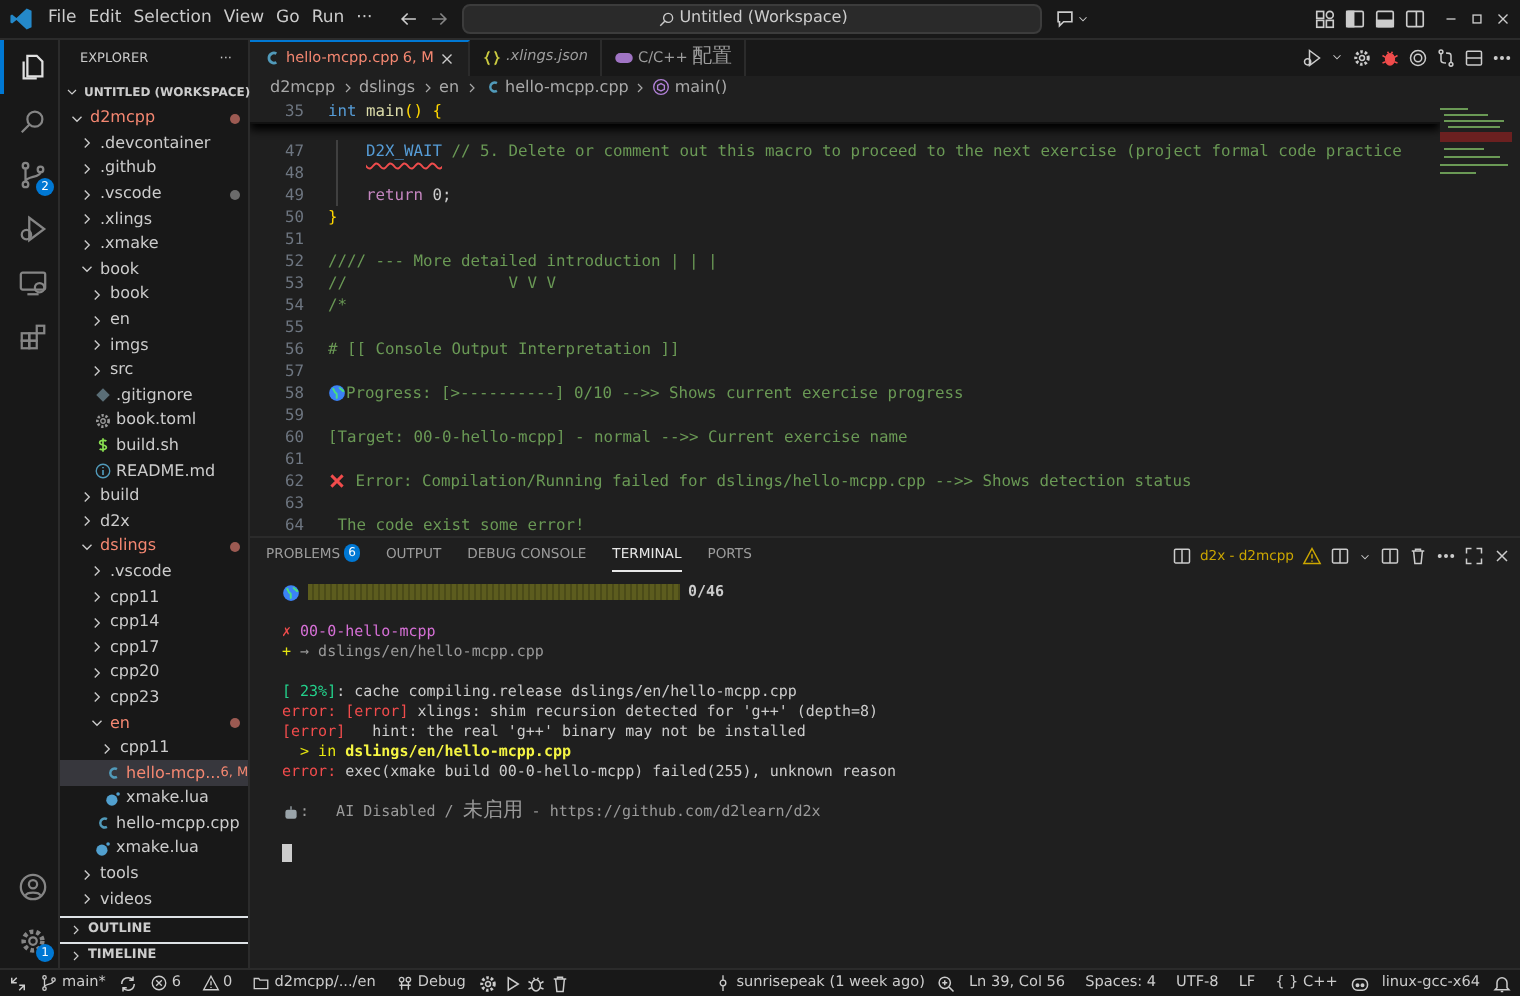 The image size is (1520, 996). What do you see at coordinates (154, 219) in the screenshot?
I see `tree-item: .xlings` at bounding box center [154, 219].